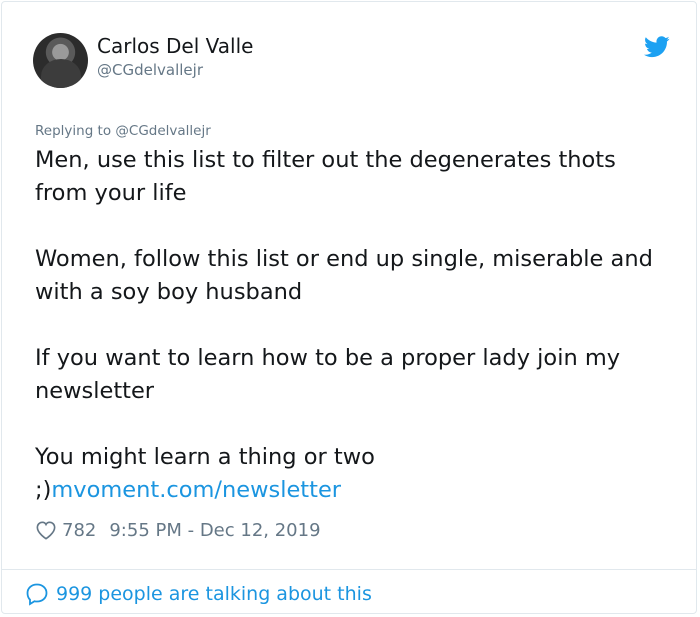  I want to click on replying-to: Replying to @CGdelvallejr, so click(123, 131).